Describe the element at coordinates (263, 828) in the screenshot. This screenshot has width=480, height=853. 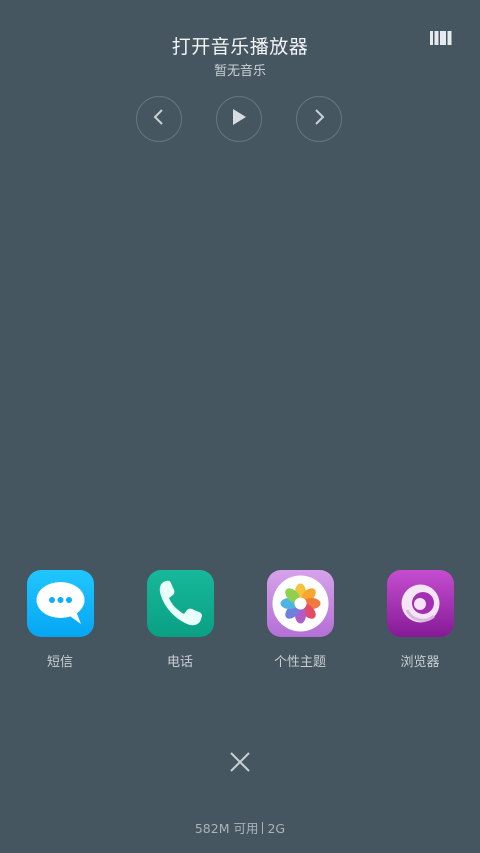
I see `divider` at that location.